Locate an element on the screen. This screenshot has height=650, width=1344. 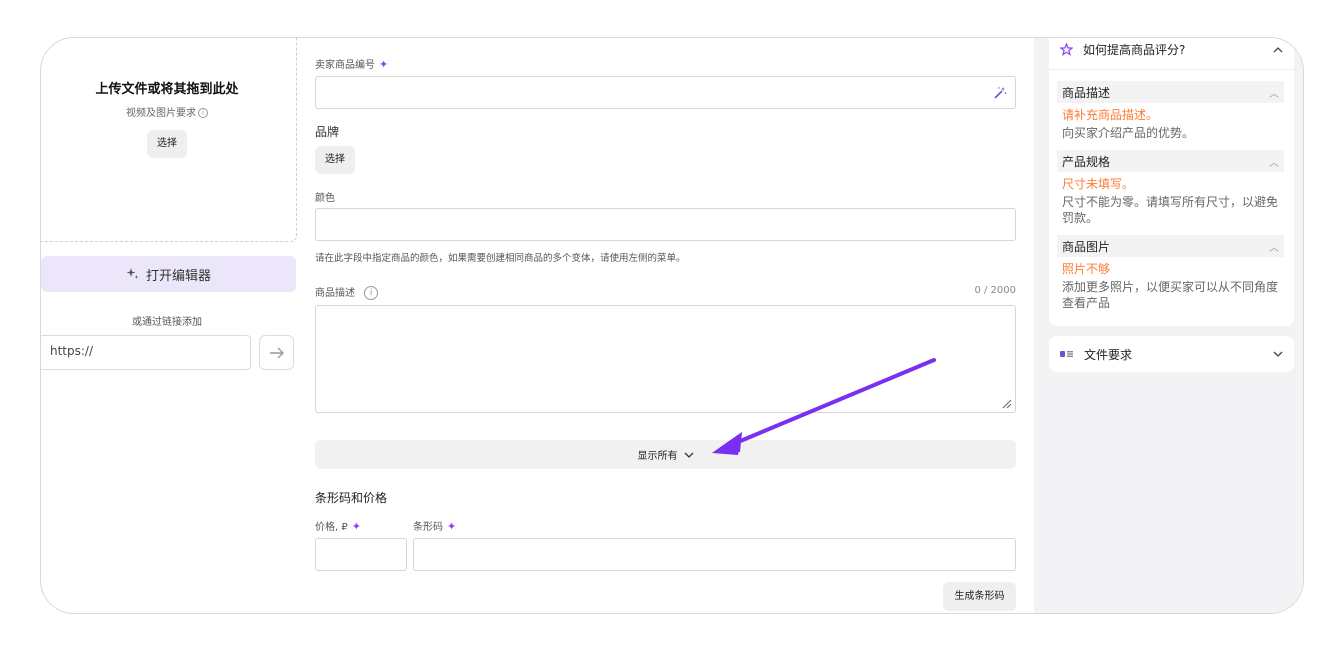
annotation-arrow is located at coordinates (824, 406).